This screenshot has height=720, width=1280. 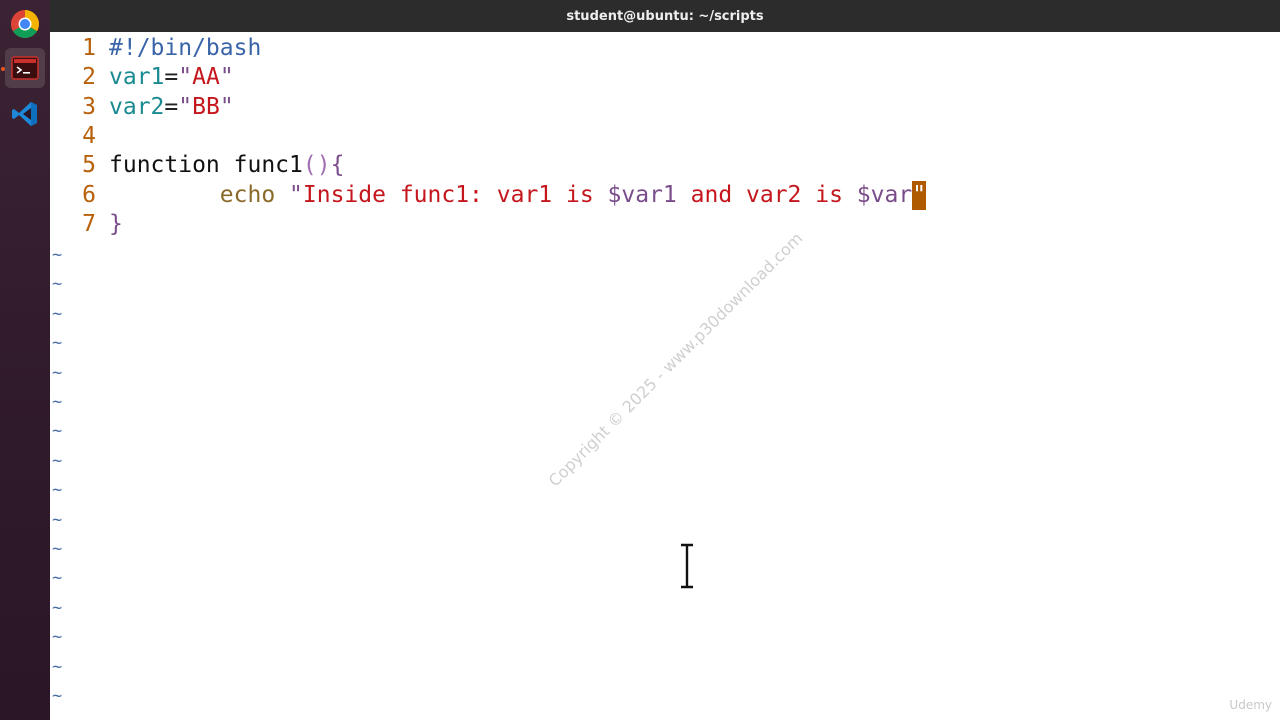 I want to click on chrome-launcher, so click(x=25, y=24).